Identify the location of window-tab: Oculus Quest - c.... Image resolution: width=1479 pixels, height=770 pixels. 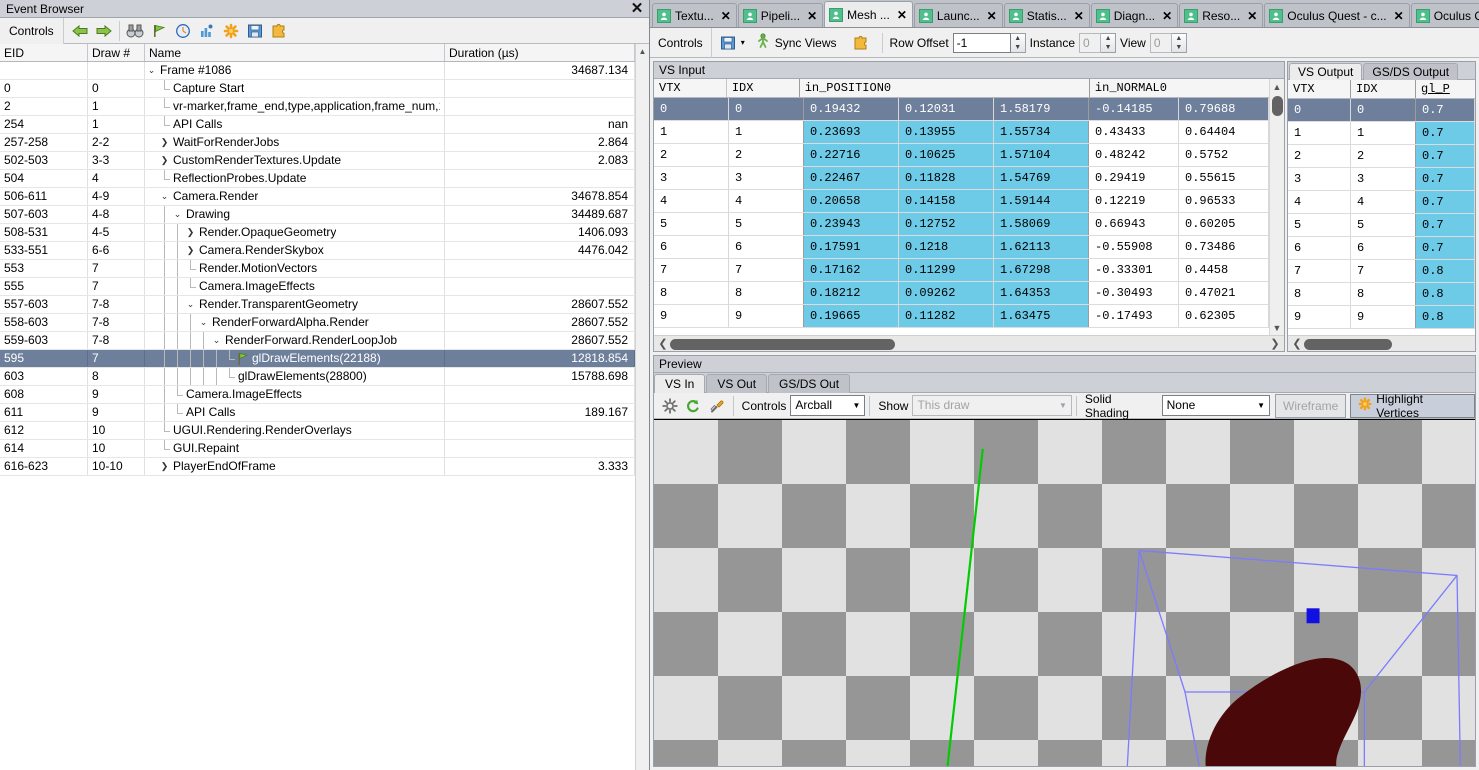
(1444, 15).